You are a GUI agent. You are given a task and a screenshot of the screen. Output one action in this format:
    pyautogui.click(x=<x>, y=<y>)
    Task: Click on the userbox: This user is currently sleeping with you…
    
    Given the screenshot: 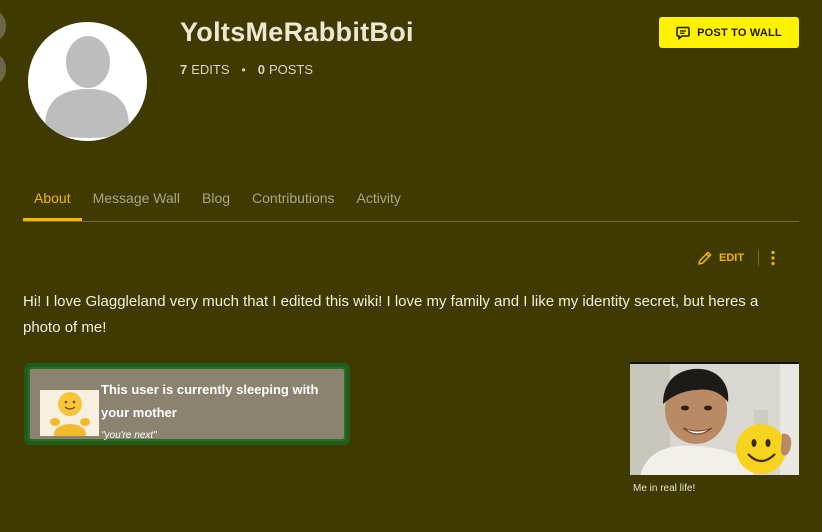 What is the action you would take?
    pyautogui.click(x=187, y=404)
    